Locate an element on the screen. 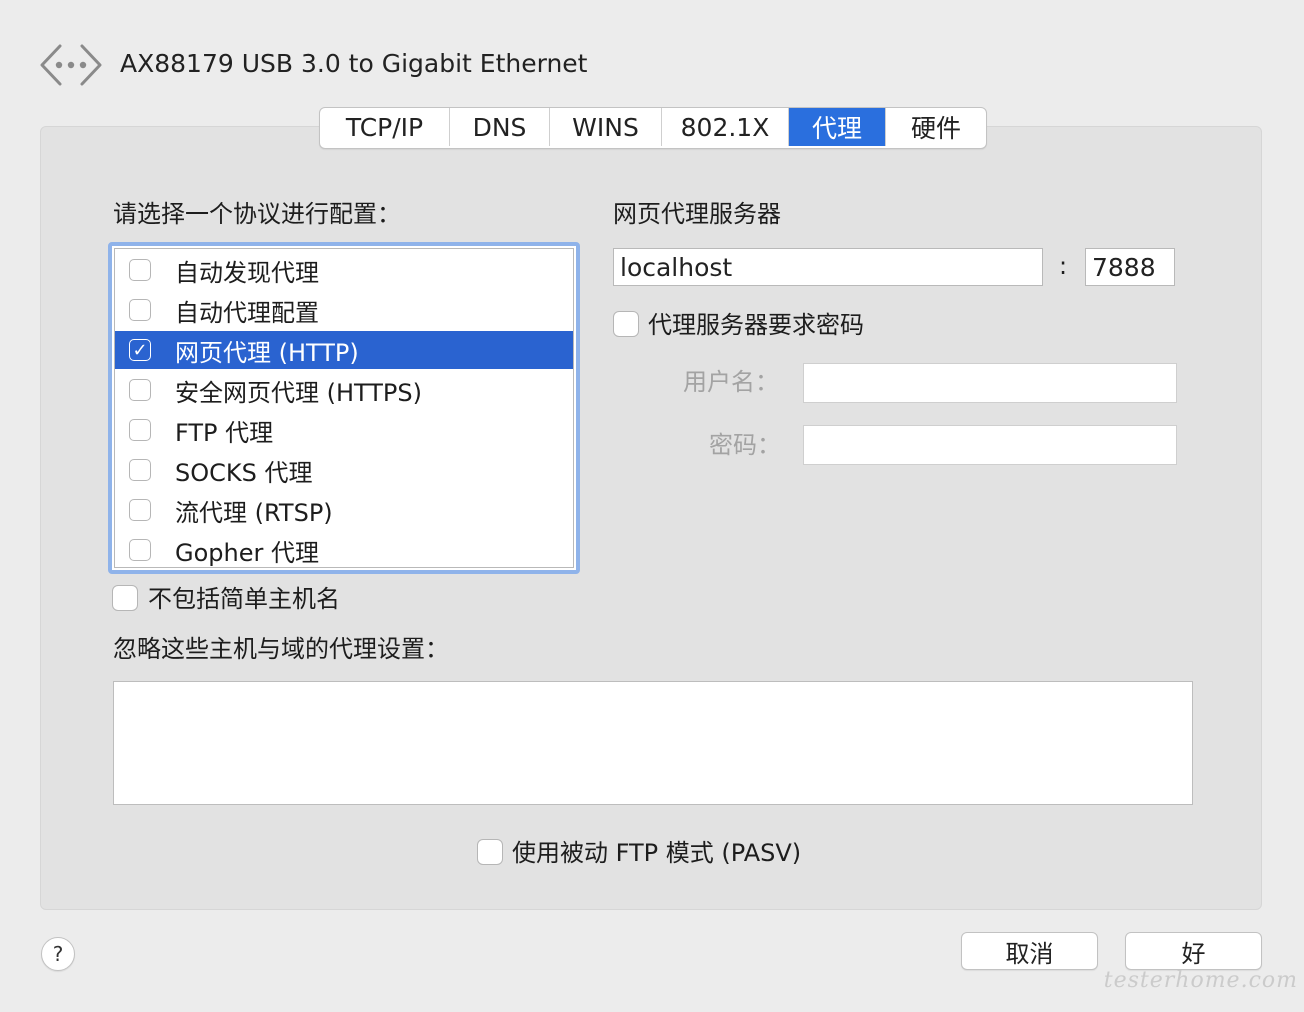  ok-button: 好 is located at coordinates (1193, 951).